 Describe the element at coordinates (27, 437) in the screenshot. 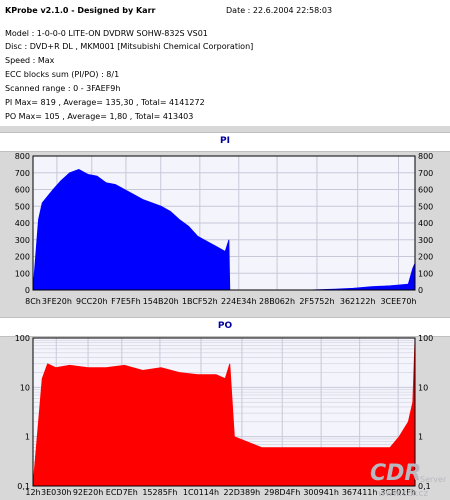

I see `y-tick-label-left: 1` at that location.